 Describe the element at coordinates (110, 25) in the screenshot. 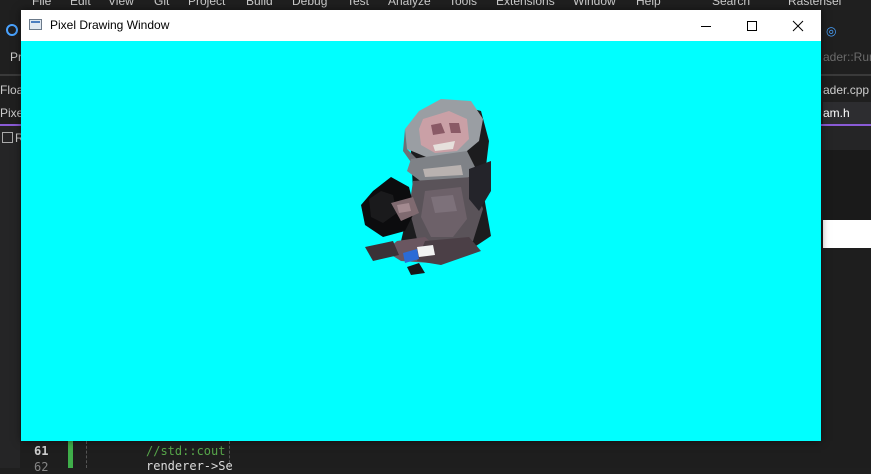

I see `window-title: Pixel Drawing Window` at that location.